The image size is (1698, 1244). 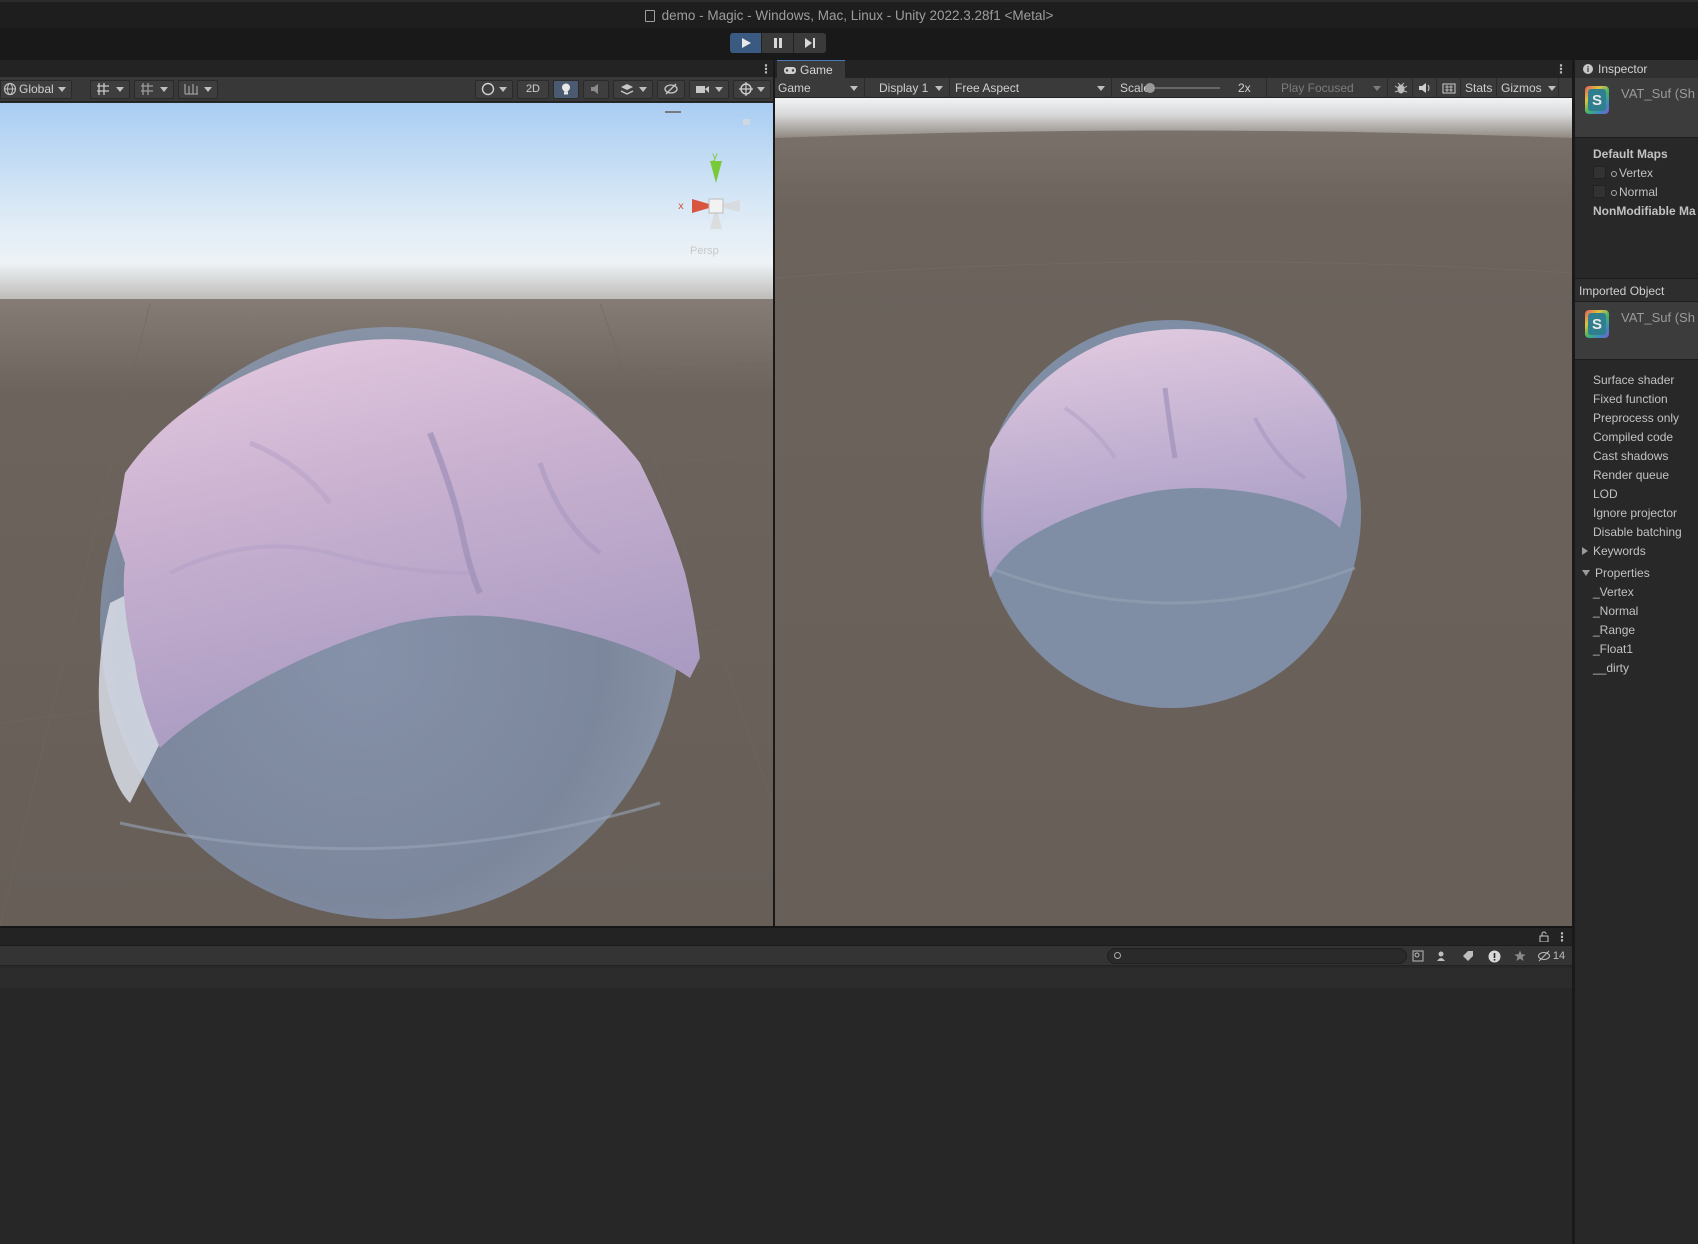 I want to click on tab-game-label: Game, so click(x=816, y=69).